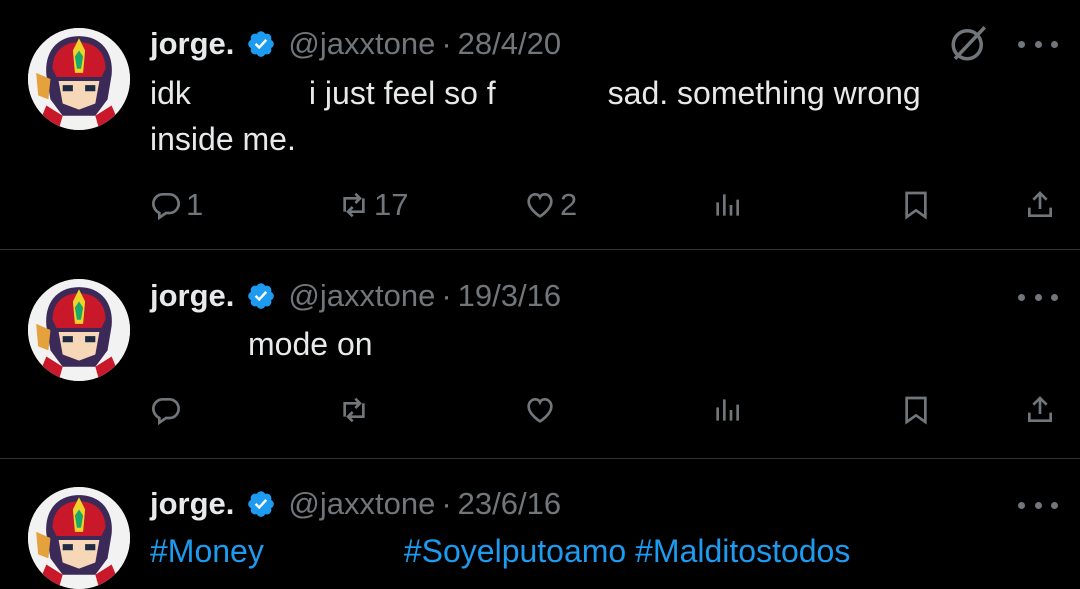  I want to click on grok-icon, so click(969, 43).